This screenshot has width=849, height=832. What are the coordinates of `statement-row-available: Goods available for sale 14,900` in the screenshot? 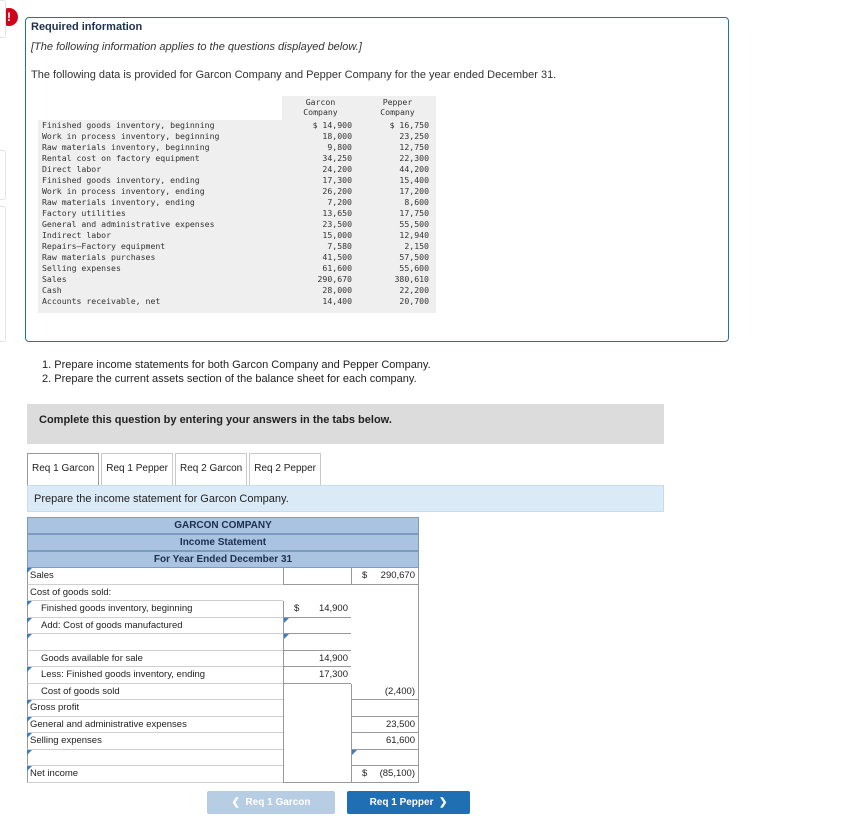 It's located at (223, 658).